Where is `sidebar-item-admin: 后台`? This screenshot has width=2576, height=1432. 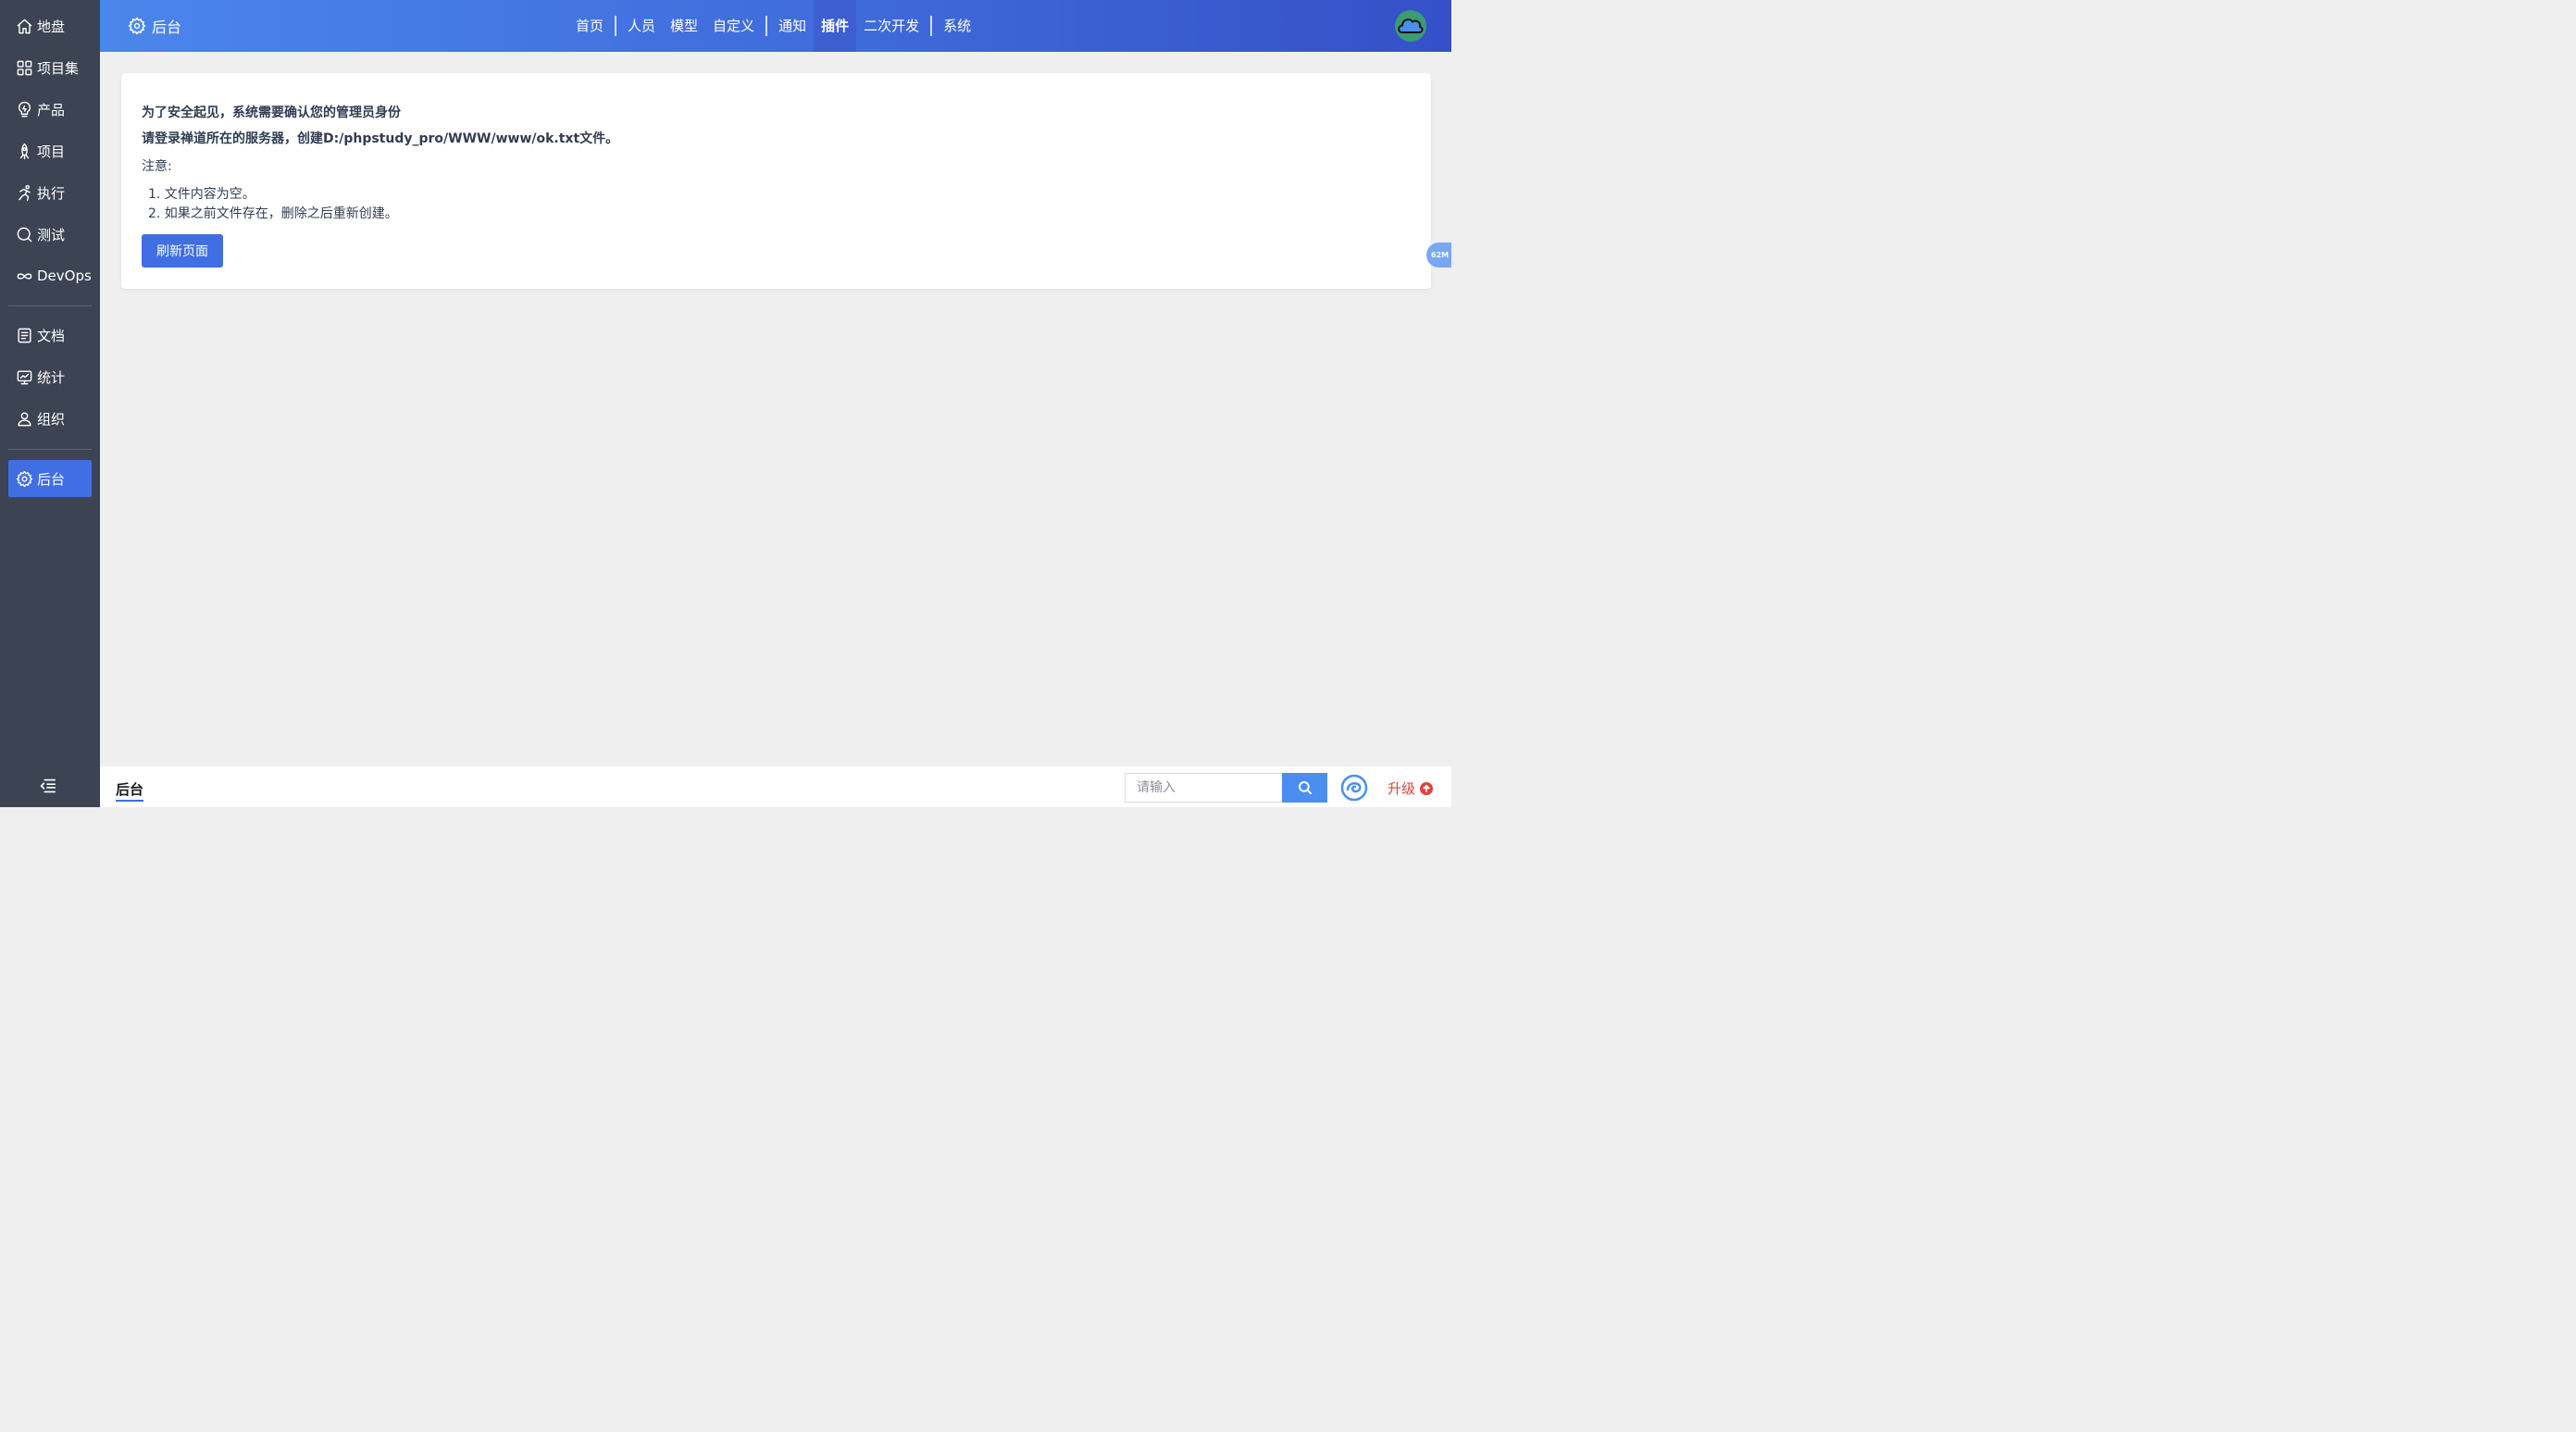 sidebar-item-admin: 后台 is located at coordinates (50, 478).